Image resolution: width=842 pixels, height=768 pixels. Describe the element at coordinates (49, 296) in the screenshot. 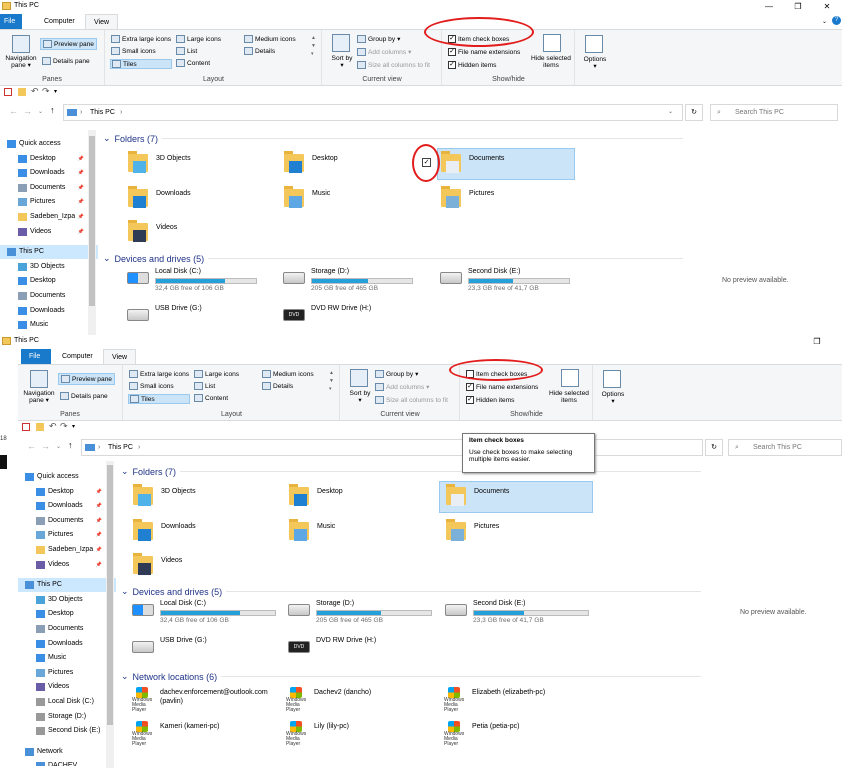

I see `nav-item-documents: Documents` at that location.